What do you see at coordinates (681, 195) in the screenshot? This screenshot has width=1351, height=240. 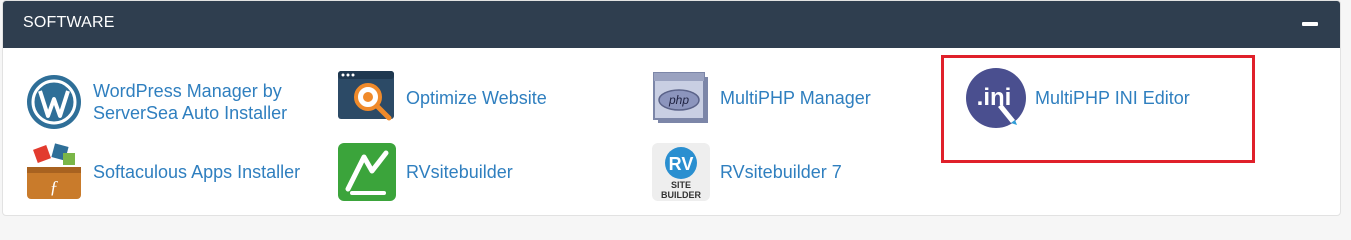 I see `builder-text: BUILDER` at bounding box center [681, 195].